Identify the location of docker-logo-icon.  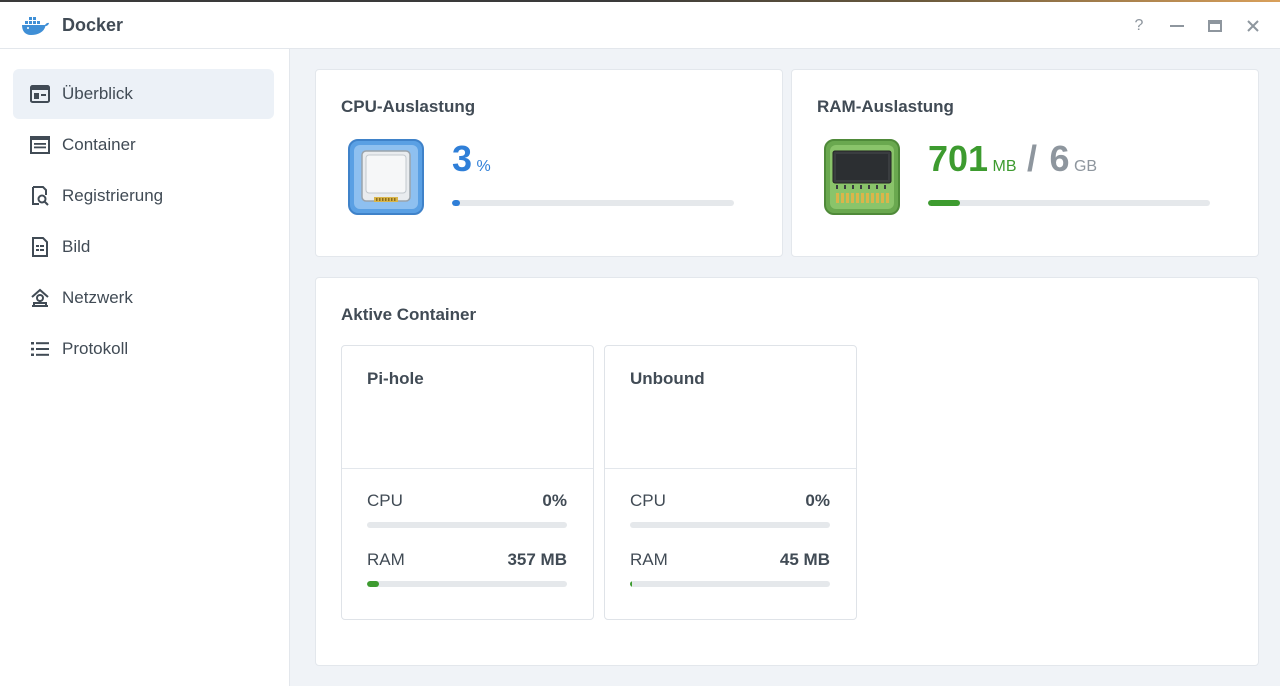
(35, 26).